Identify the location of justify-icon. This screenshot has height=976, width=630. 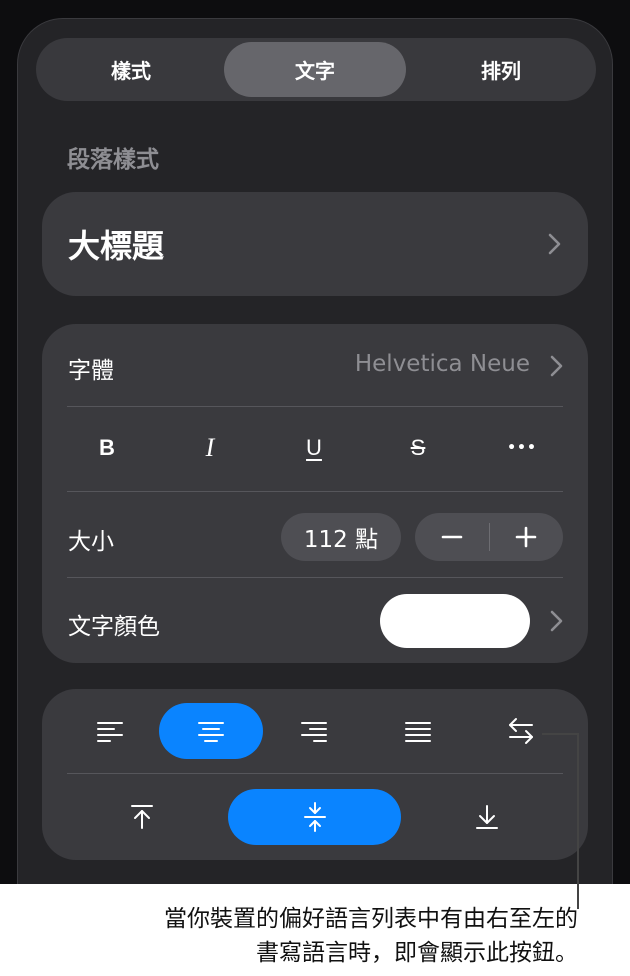
(418, 732).